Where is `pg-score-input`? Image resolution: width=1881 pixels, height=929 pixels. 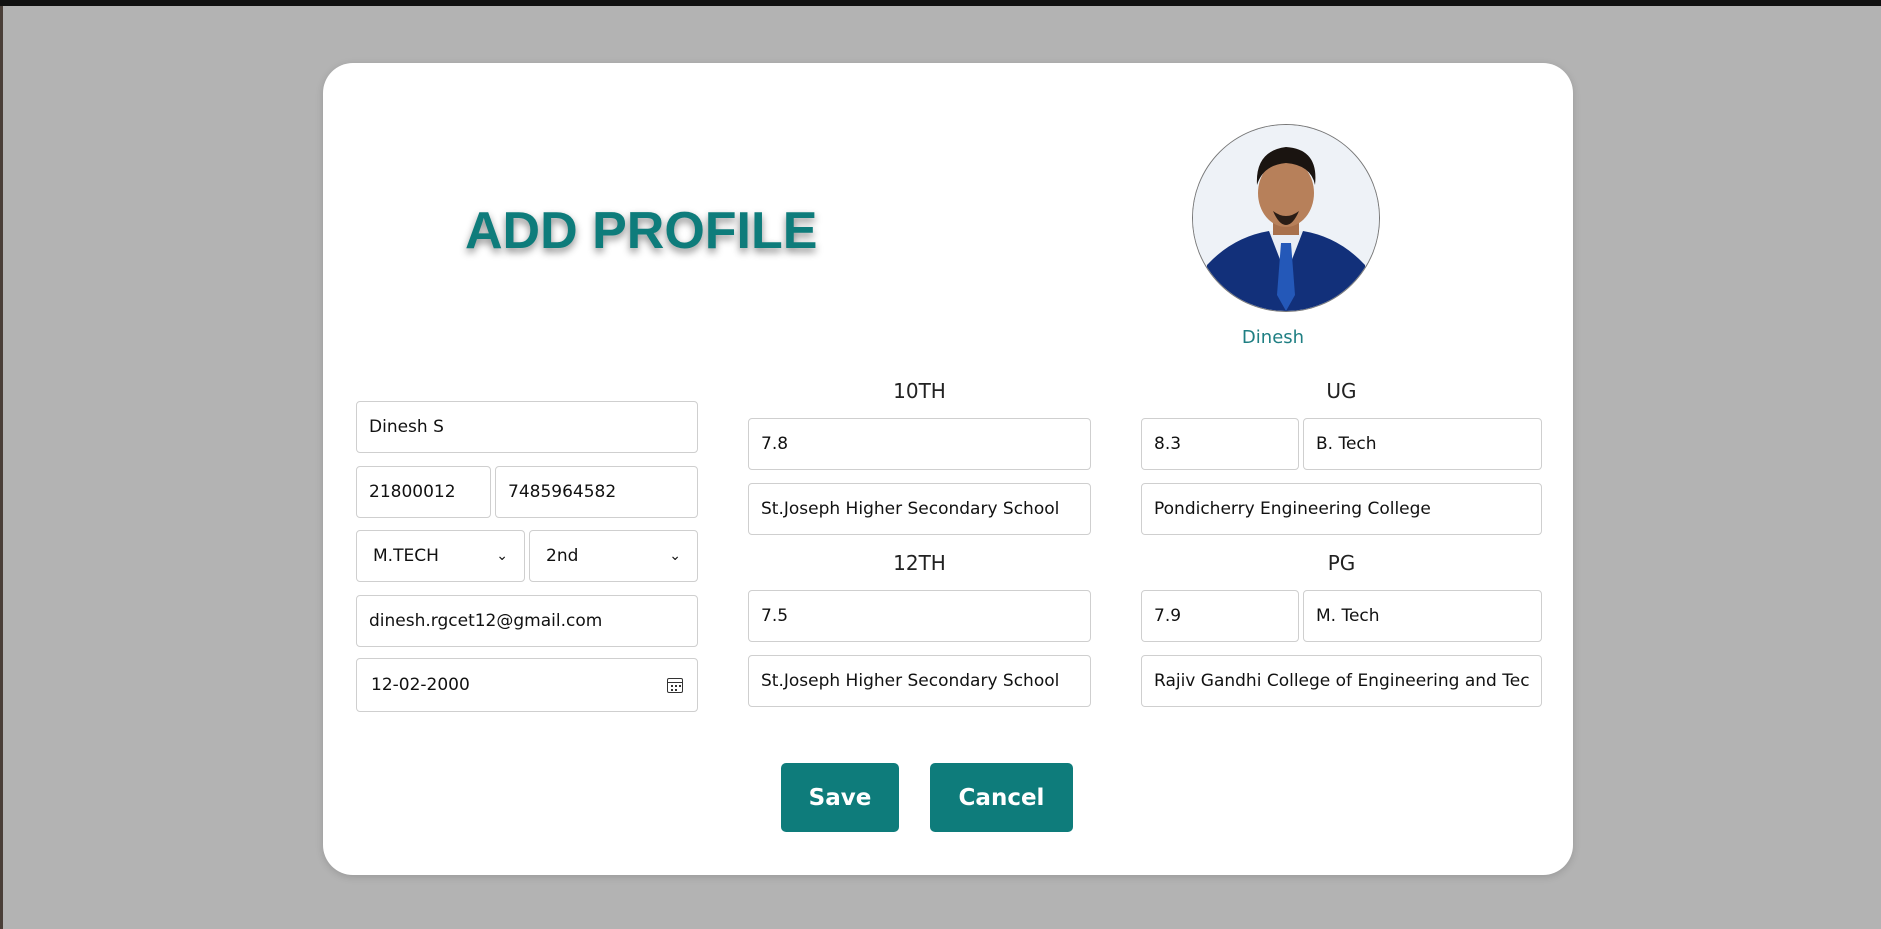
pg-score-input is located at coordinates (1220, 616).